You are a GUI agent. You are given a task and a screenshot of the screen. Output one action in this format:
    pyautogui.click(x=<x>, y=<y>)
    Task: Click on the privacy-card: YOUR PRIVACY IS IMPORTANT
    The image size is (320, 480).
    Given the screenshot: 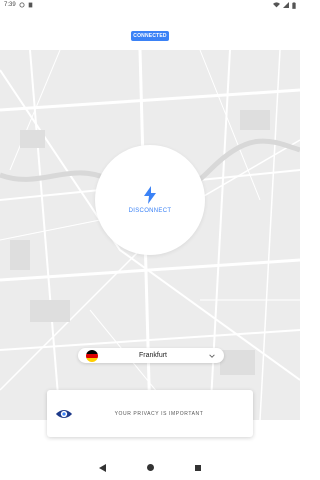 What is the action you would take?
    pyautogui.click(x=150, y=413)
    